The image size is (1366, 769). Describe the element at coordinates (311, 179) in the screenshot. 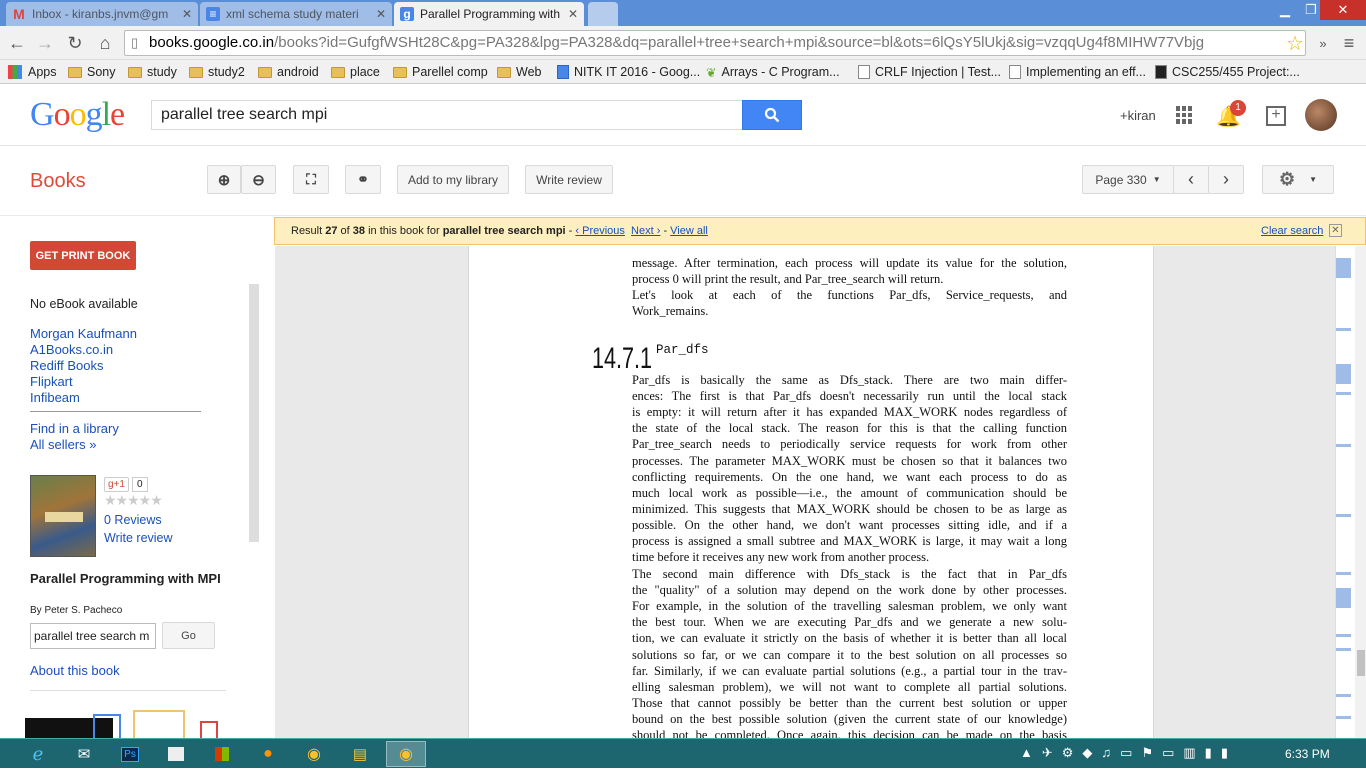

I see `fullscreen-button: ⛶` at that location.